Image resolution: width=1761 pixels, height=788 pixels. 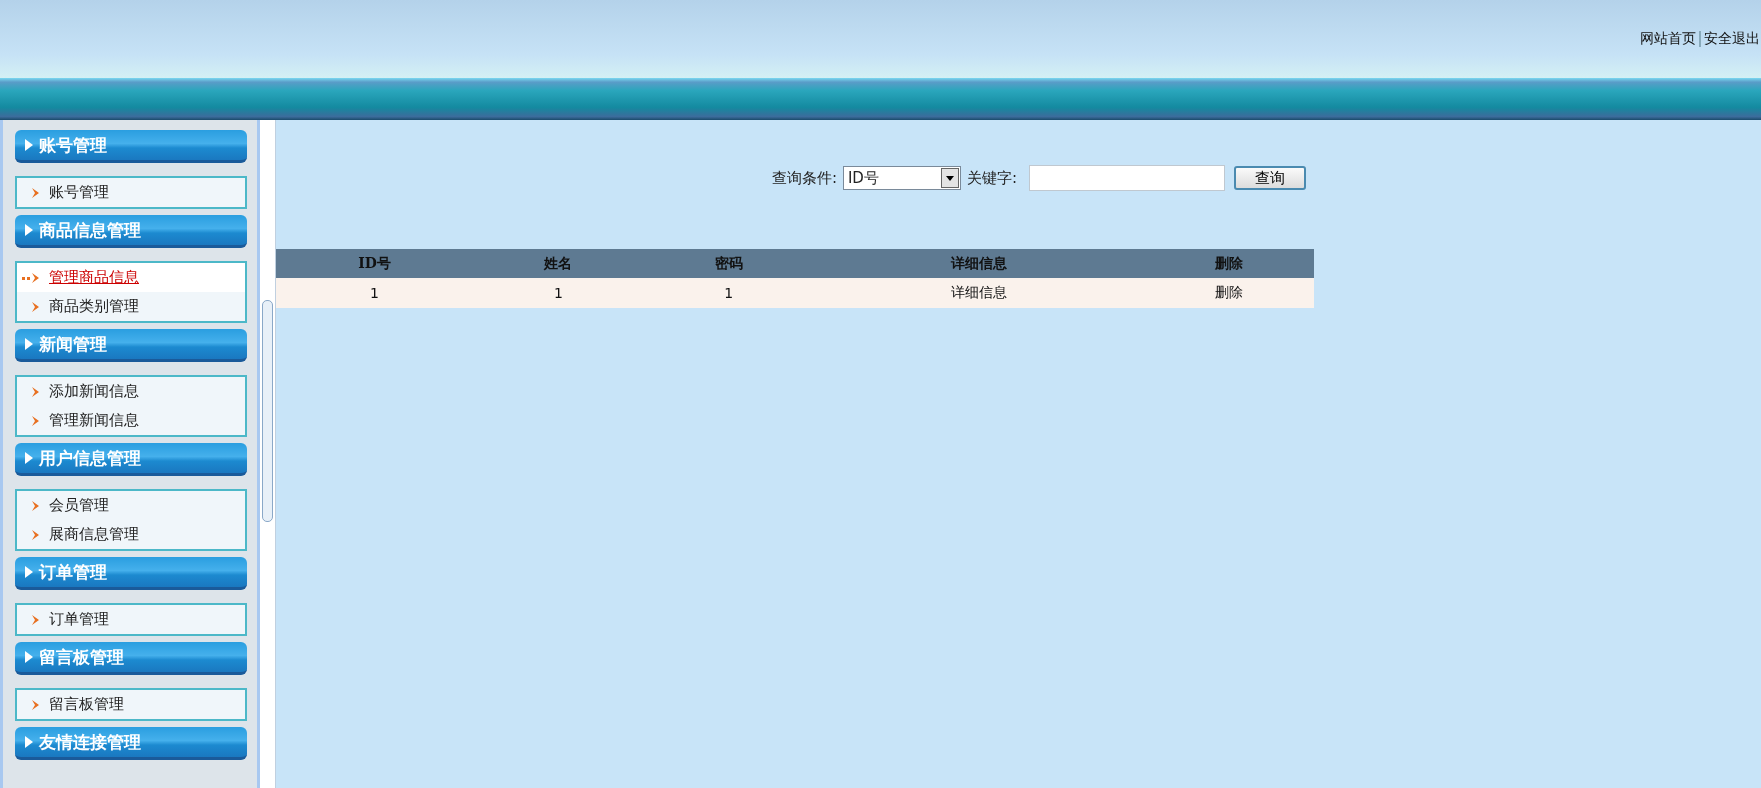 I want to click on menu-group-title: 留言板管理, so click(x=81, y=657).